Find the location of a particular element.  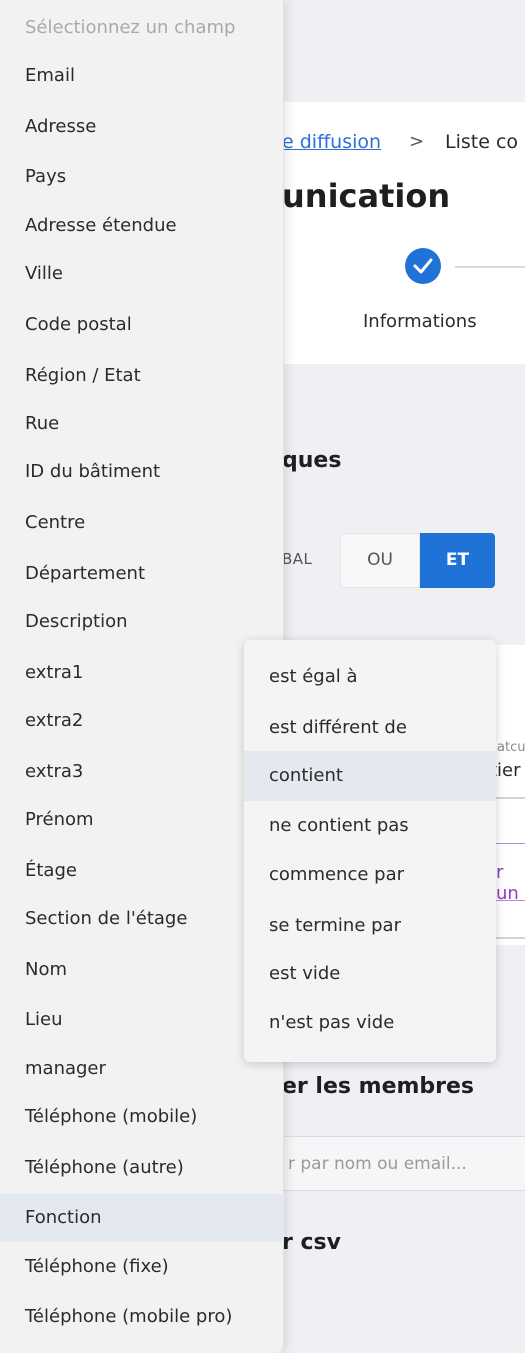

field-option: Téléphone (mobile pro) is located at coordinates (142, 1317).